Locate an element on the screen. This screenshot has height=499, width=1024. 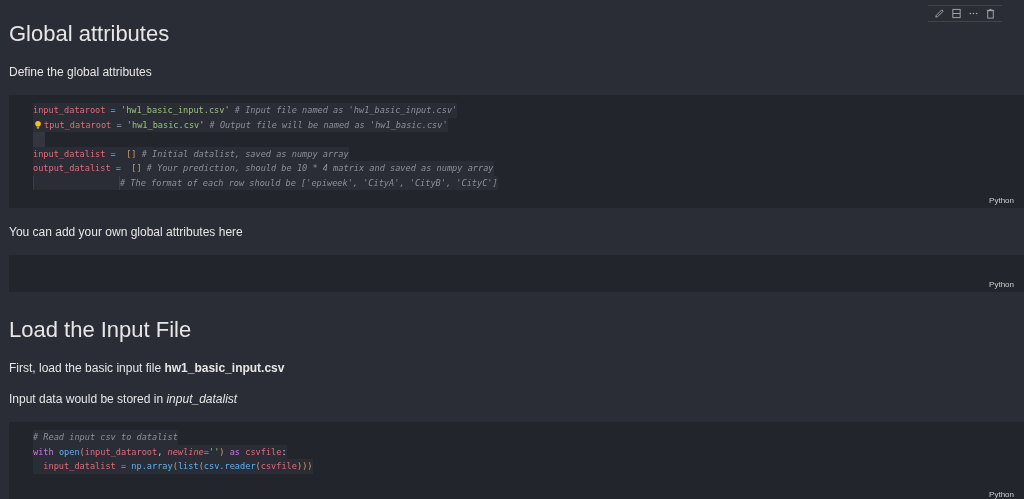
trash-icon is located at coordinates (990, 13).